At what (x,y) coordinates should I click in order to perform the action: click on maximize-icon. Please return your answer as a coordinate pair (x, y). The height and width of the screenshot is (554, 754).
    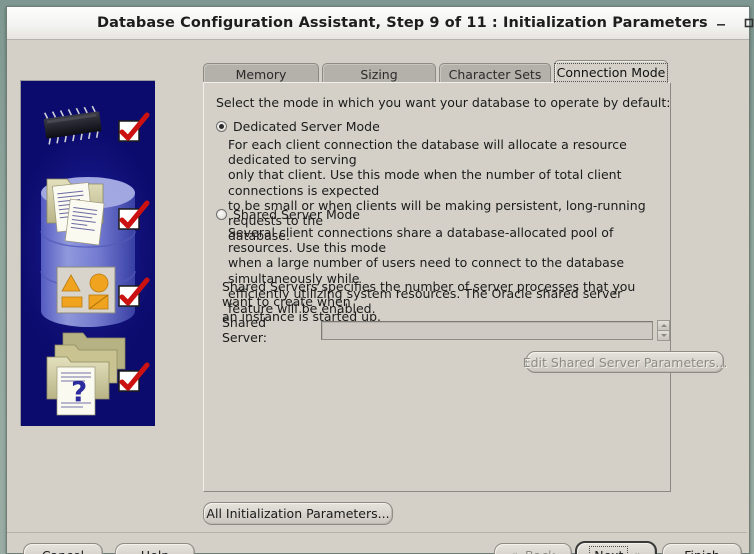
    Looking at the image, I should click on (745, 23).